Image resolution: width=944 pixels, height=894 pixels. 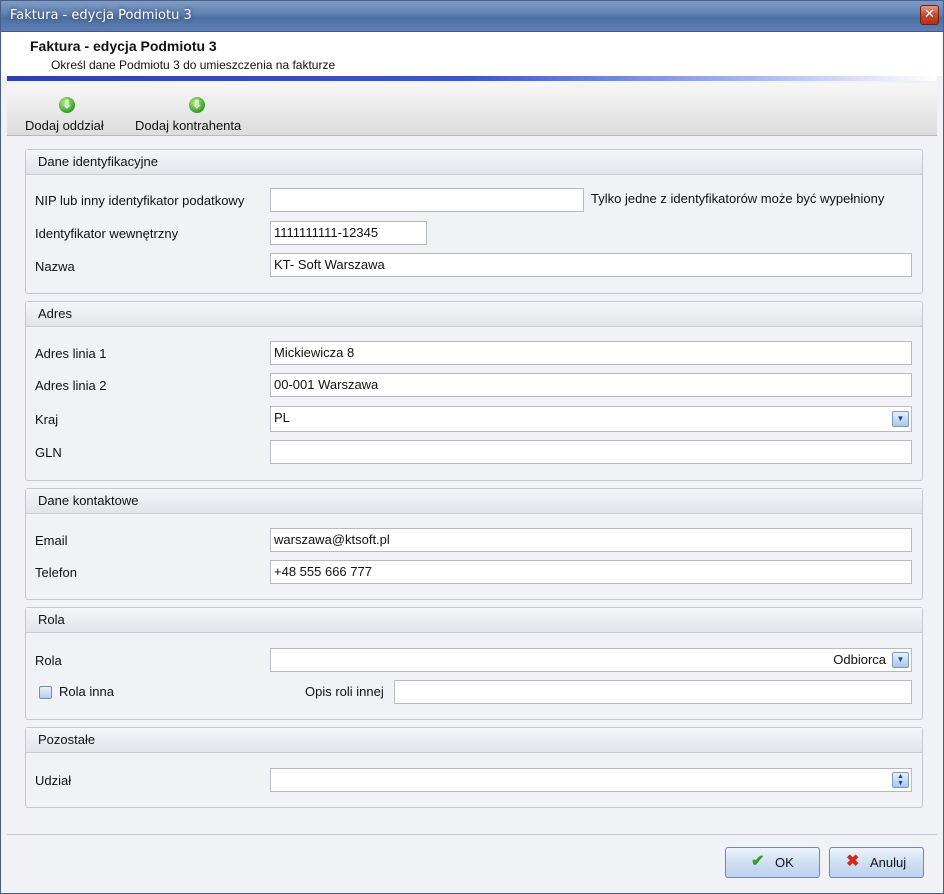 What do you see at coordinates (71, 115) in the screenshot?
I see `add-branch-button: ⇩ Dodaj oddział` at bounding box center [71, 115].